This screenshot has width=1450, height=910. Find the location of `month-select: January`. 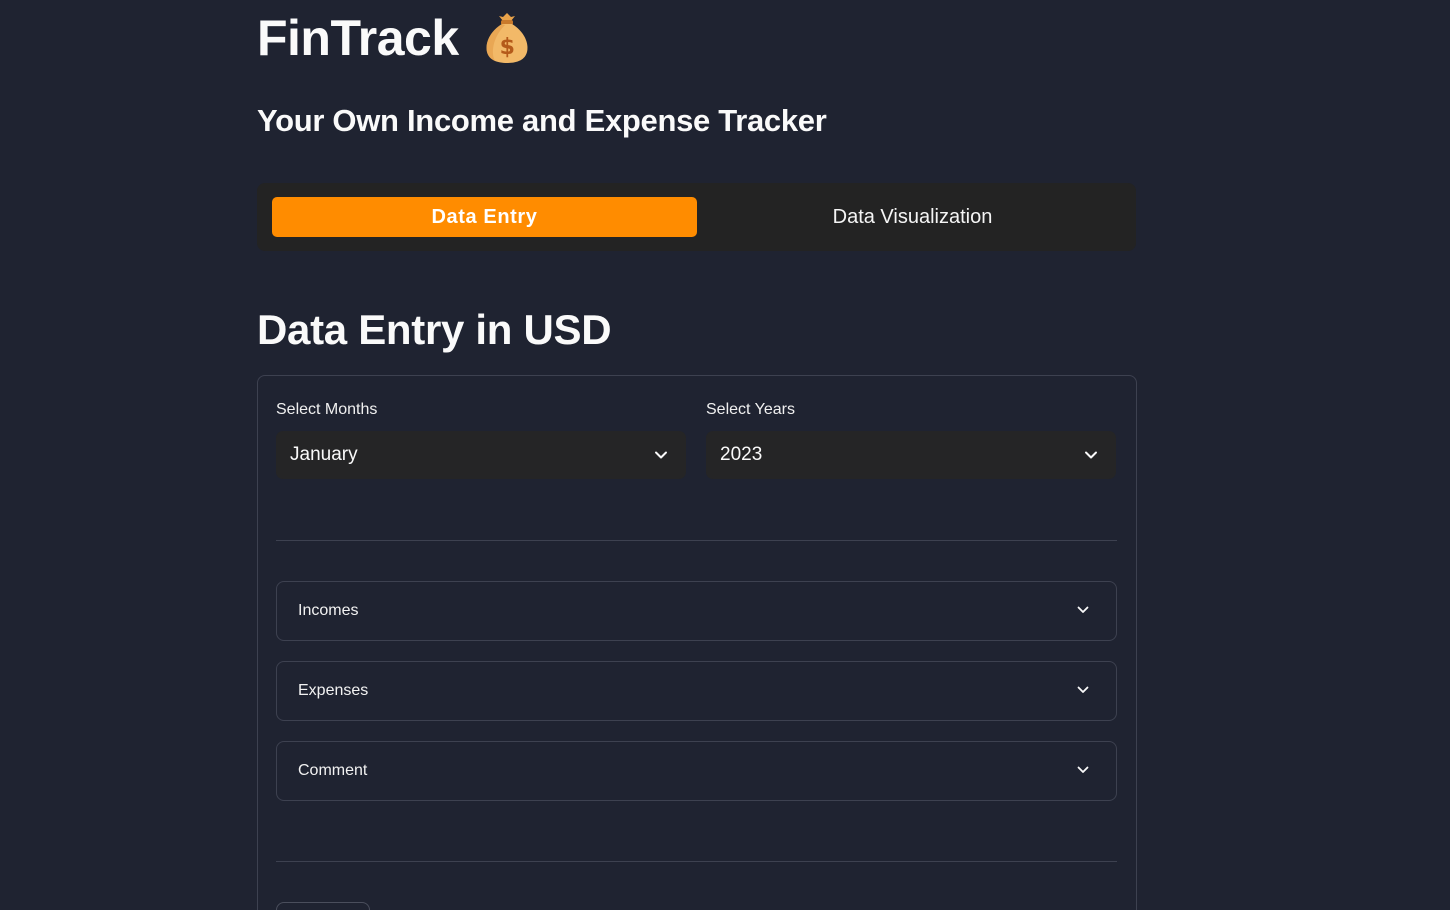

month-select: January is located at coordinates (481, 455).